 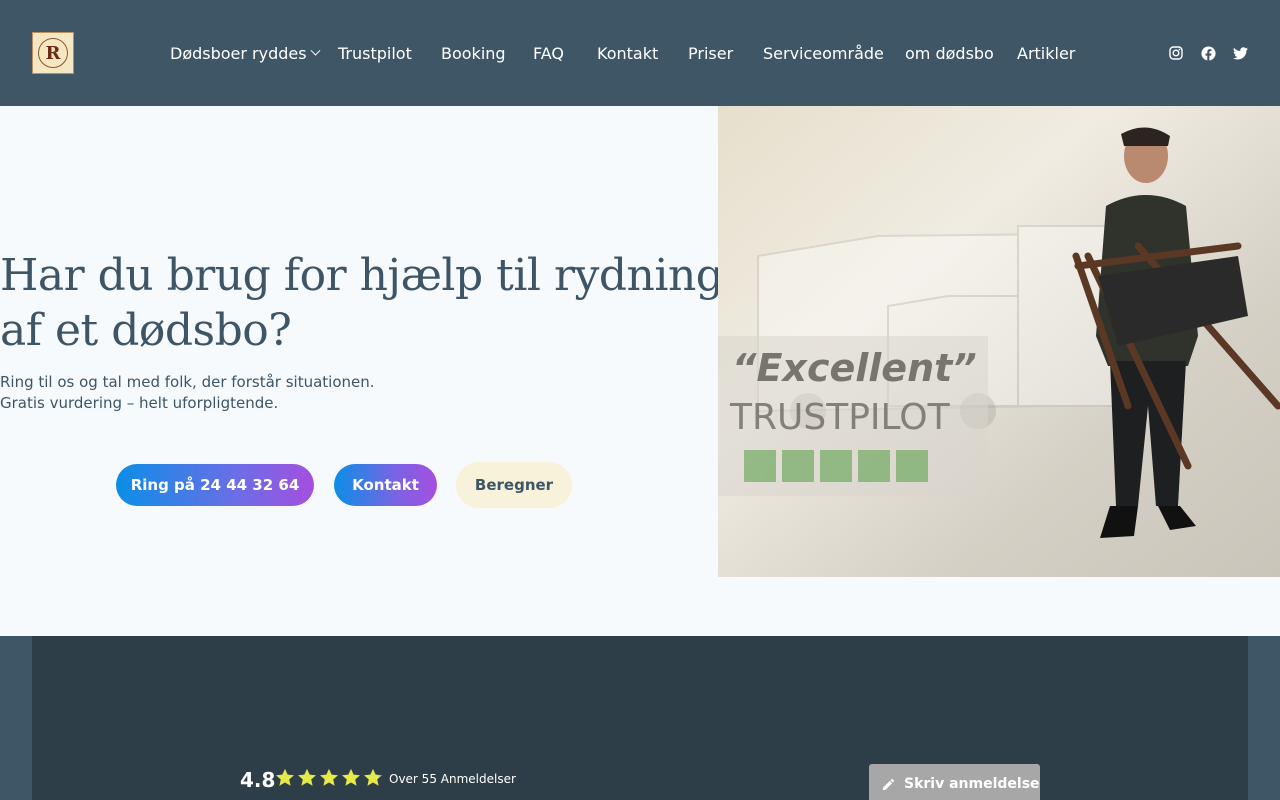 I want to click on nav-item-label: Priser, so click(x=711, y=53).